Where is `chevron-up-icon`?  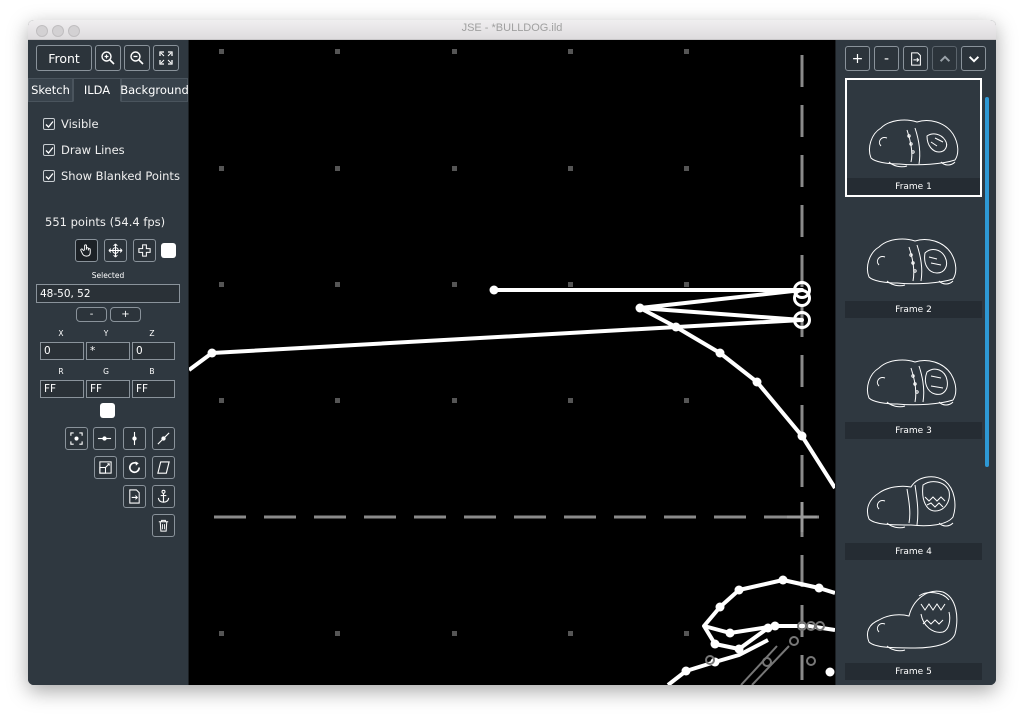 chevron-up-icon is located at coordinates (944, 58).